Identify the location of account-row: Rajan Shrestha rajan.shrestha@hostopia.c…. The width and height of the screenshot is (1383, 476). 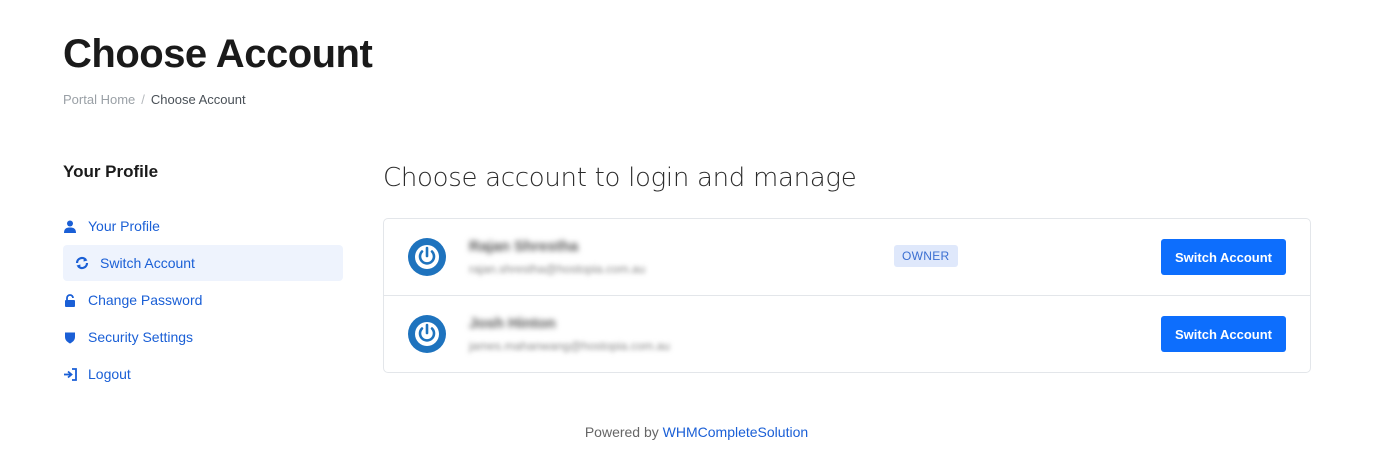
(847, 257).